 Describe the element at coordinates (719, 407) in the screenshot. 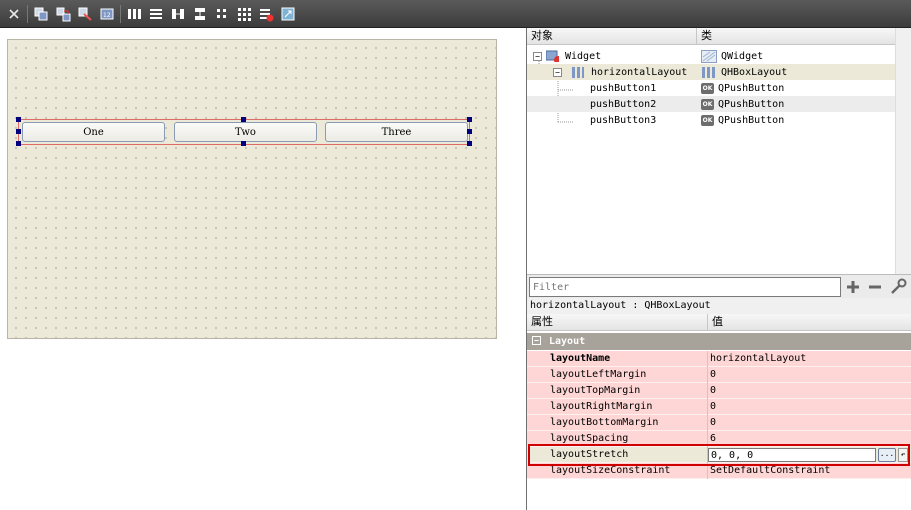

I see `property-row-layoutrightmargin: layoutRightMargin 0` at that location.